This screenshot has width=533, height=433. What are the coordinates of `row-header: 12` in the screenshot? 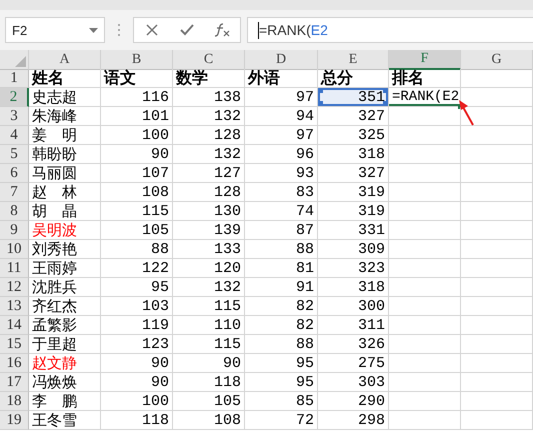 It's located at (14, 287).